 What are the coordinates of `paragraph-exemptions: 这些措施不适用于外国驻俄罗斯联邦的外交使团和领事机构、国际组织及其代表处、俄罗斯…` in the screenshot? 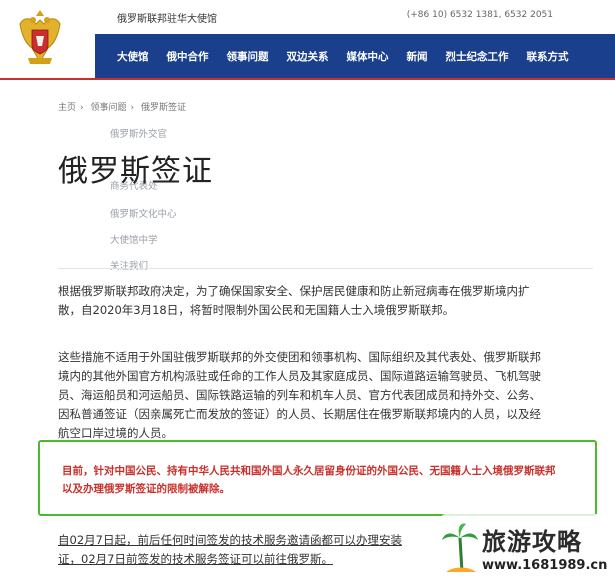 It's located at (328, 395).